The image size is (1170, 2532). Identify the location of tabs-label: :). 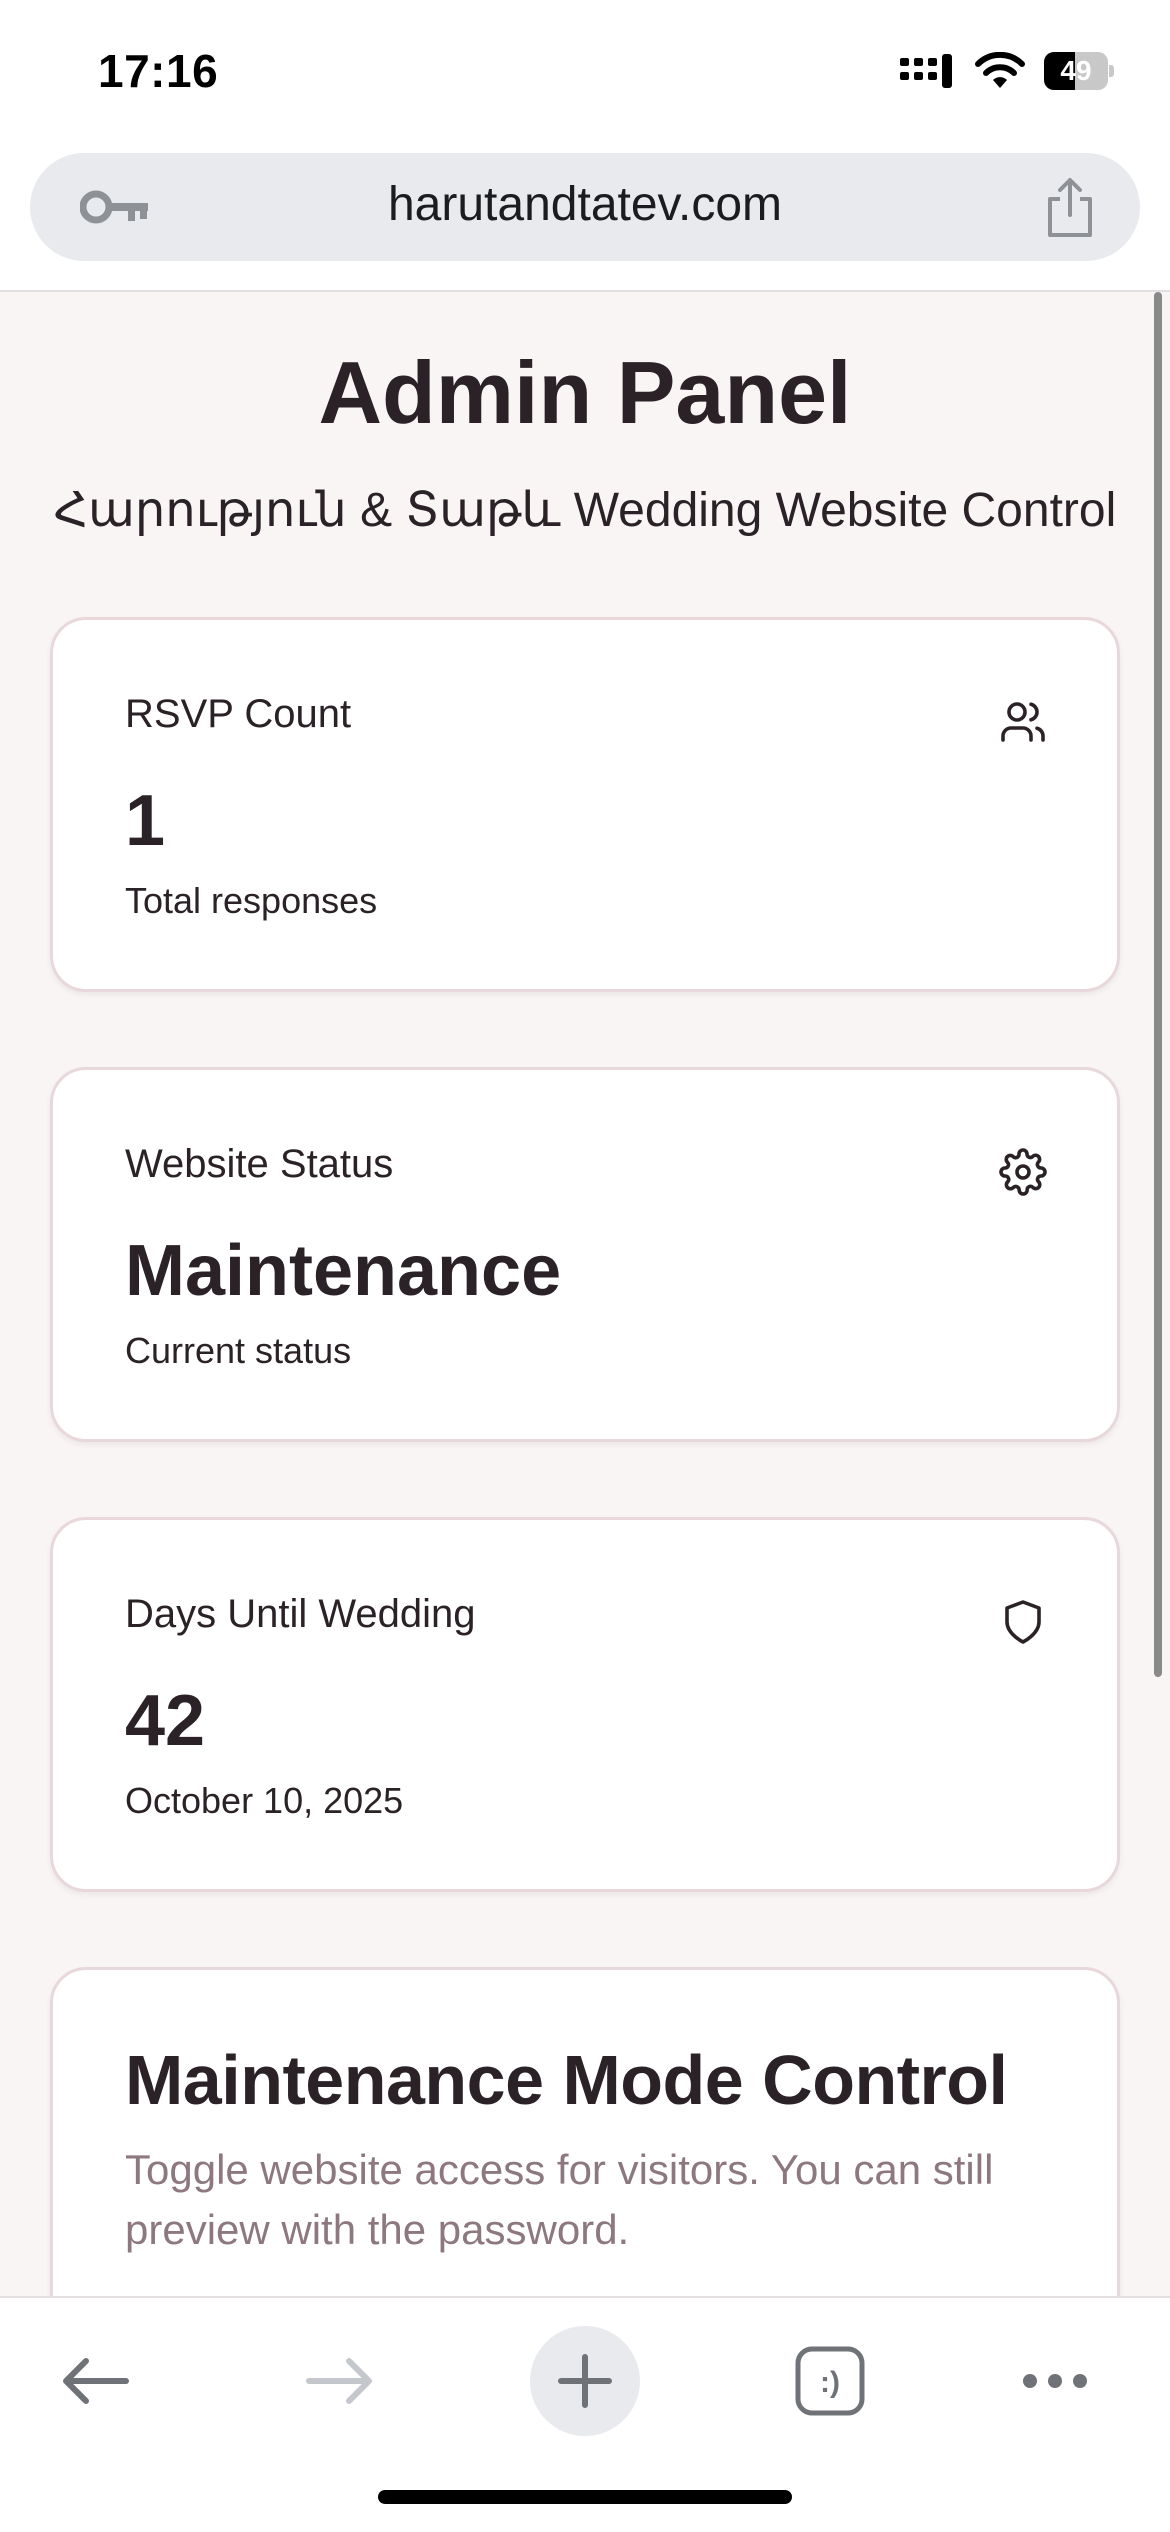
(830, 2382).